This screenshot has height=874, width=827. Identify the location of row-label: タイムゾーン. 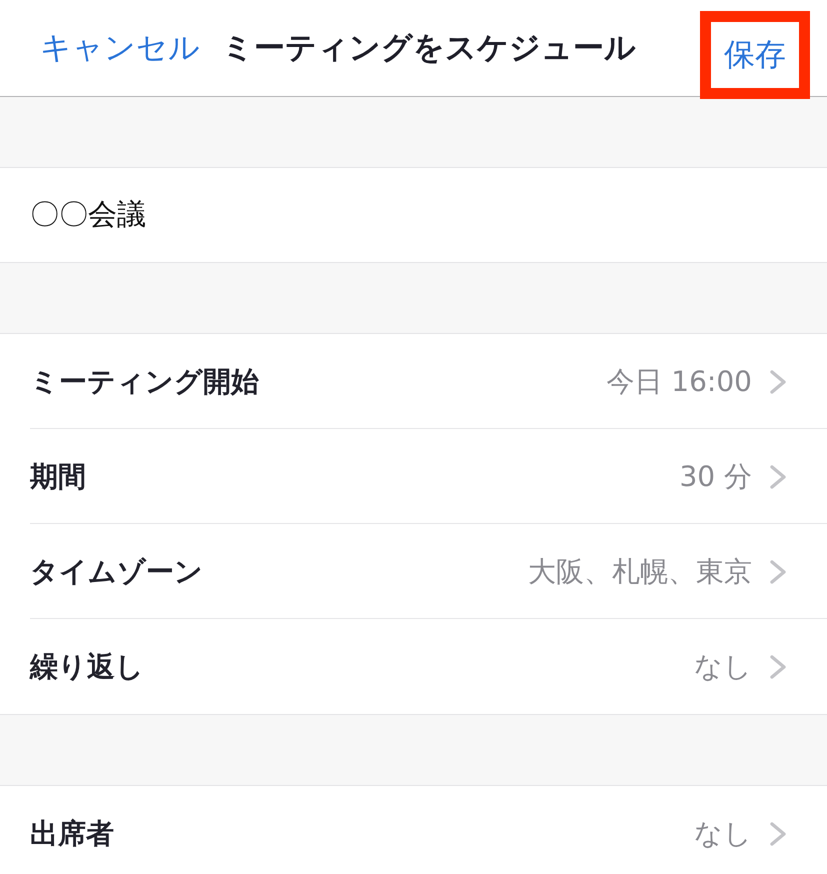
(117, 572).